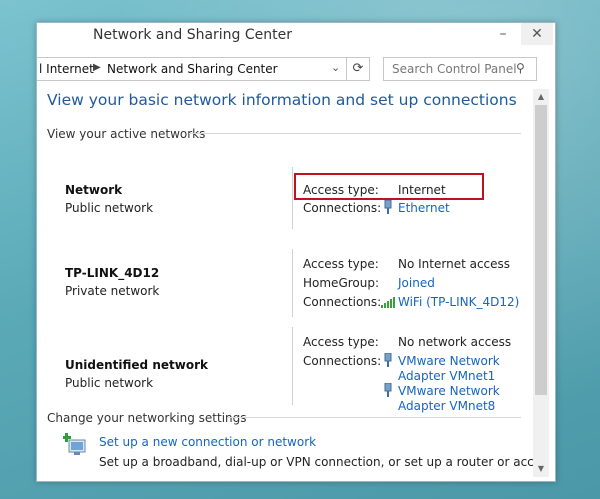 This screenshot has height=499, width=600. Describe the element at coordinates (192, 69) in the screenshot. I see `breadcrumb-network-sharing-center: Network and Sharing Center` at that location.